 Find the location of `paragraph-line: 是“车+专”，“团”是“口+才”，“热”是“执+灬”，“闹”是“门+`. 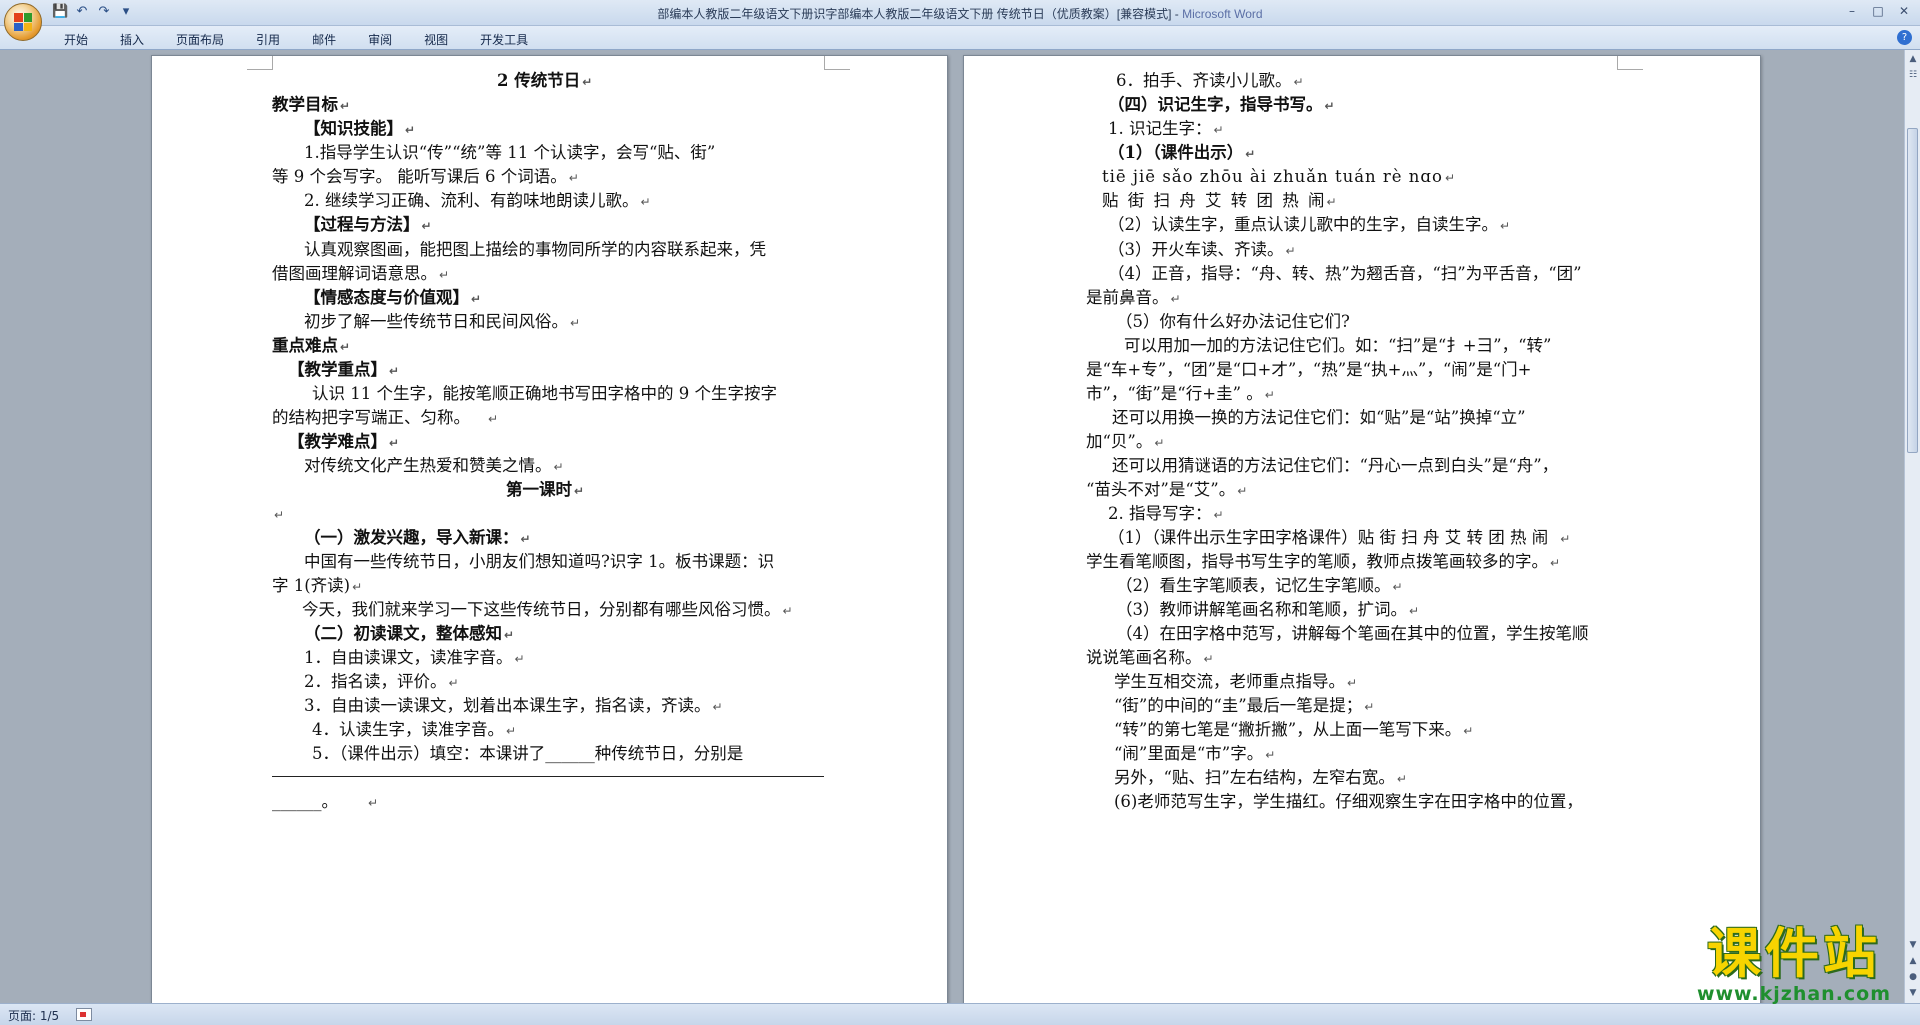

paragraph-line: 是“车+专”，“团”是“口+才”，“热”是“执+灬”，“闹”是“门+ is located at coordinates (1309, 369).